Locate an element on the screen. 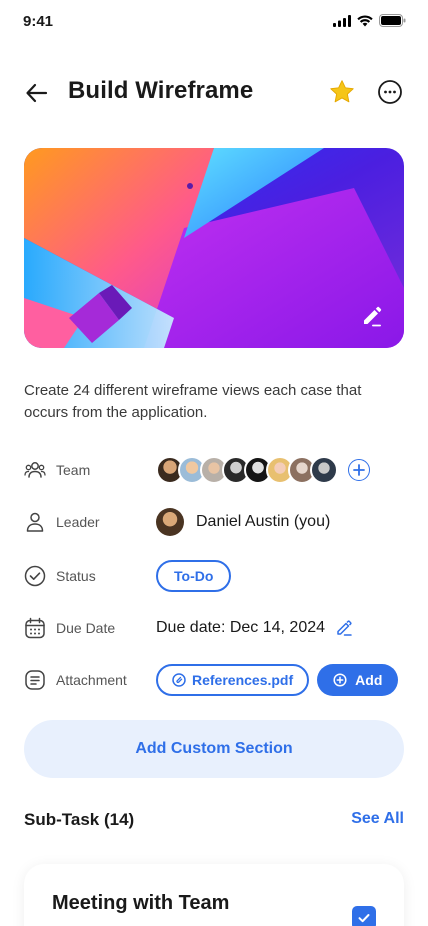 The width and height of the screenshot is (428, 926). add-member-button is located at coordinates (359, 470).